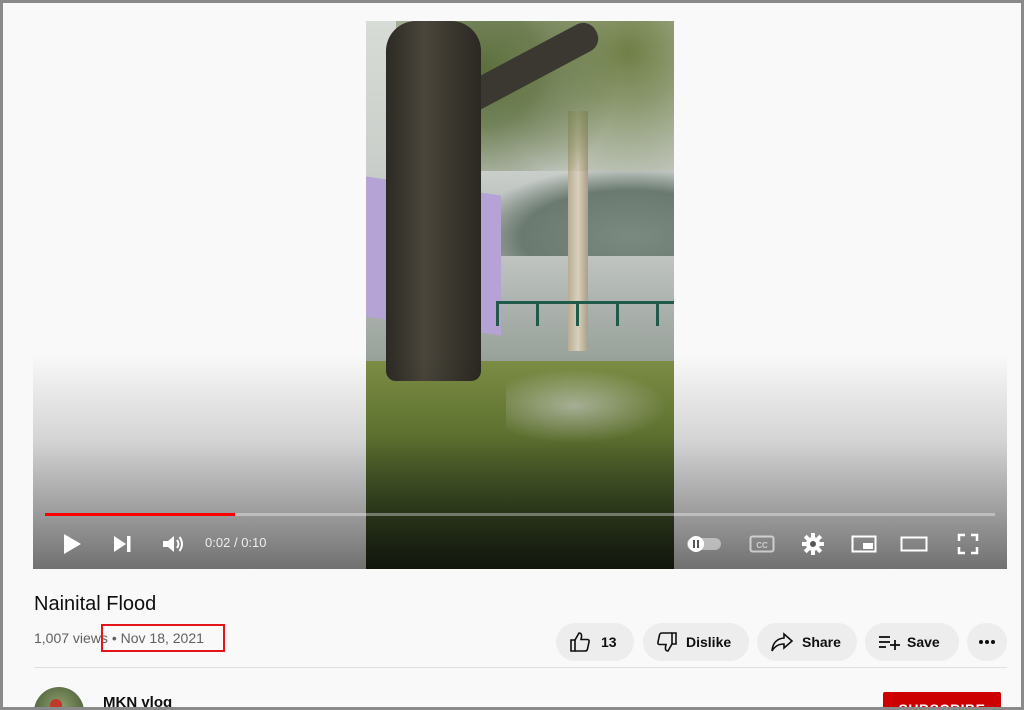 This screenshot has height=710, width=1024. I want to click on autoplay-toggle-icon, so click(704, 544).